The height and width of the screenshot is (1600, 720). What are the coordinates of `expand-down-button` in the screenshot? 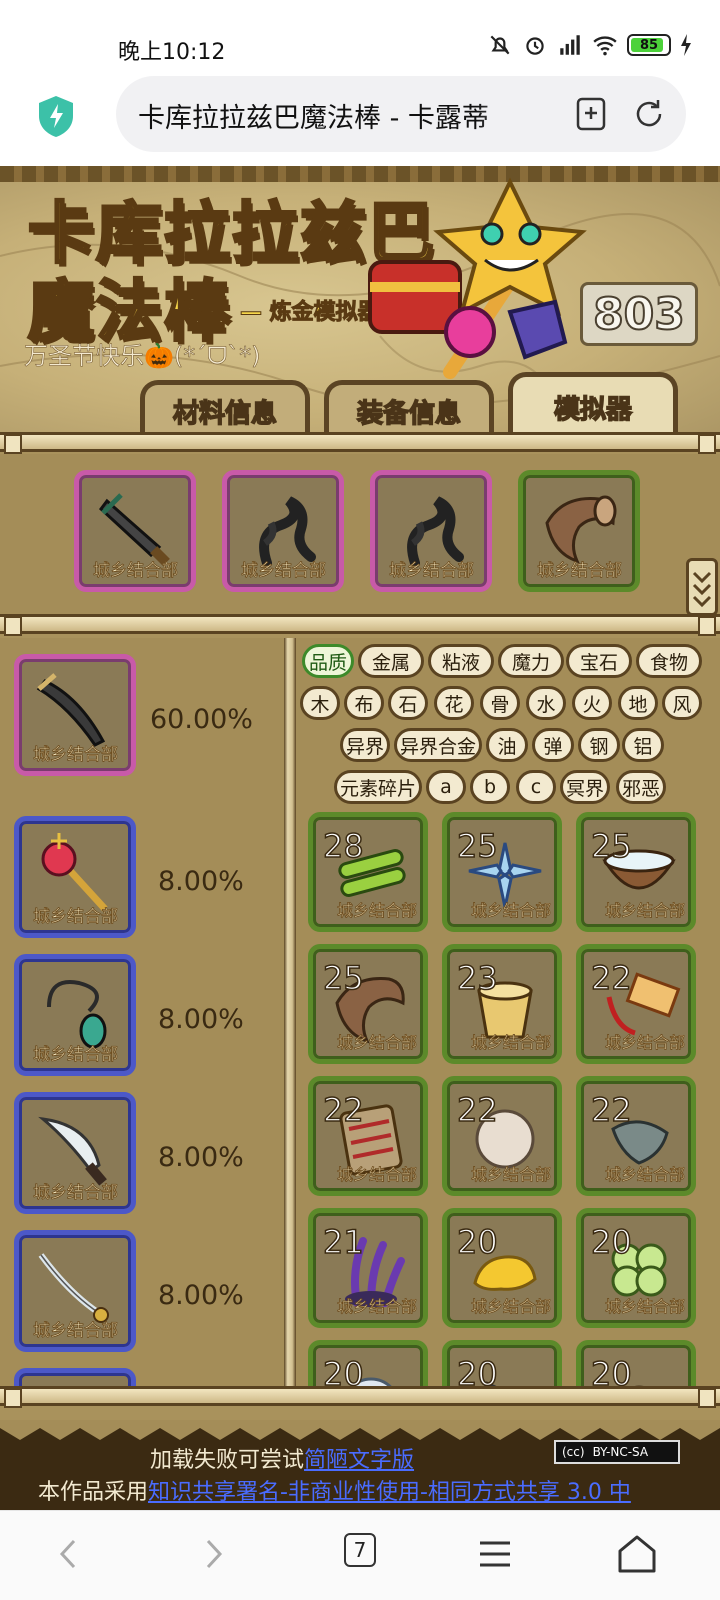 It's located at (702, 587).